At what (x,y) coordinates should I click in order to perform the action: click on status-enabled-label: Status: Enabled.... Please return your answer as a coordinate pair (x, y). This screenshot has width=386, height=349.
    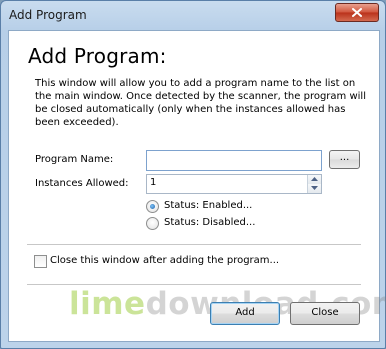
    Looking at the image, I should click on (208, 205).